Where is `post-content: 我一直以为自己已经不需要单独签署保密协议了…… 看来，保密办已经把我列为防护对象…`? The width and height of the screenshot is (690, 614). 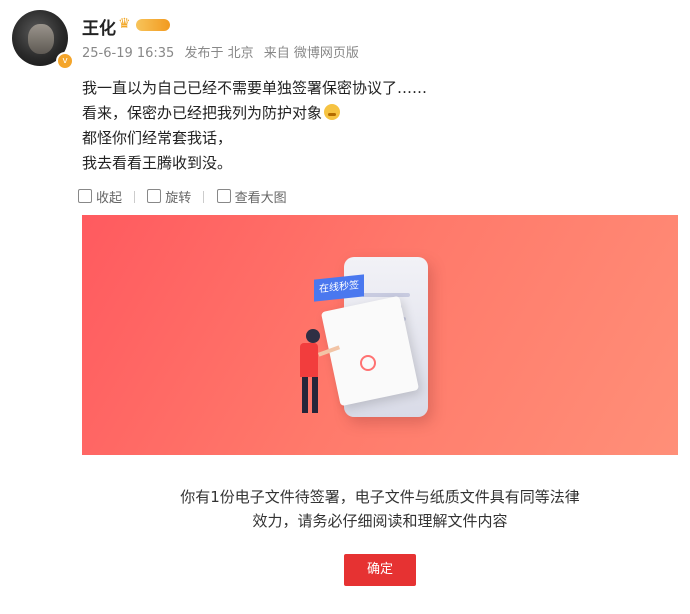
post-content: 我一直以为自己已经不需要单独签署保密协议了…… 看来，保密办已经把我列为防护对象… is located at coordinates (377, 126).